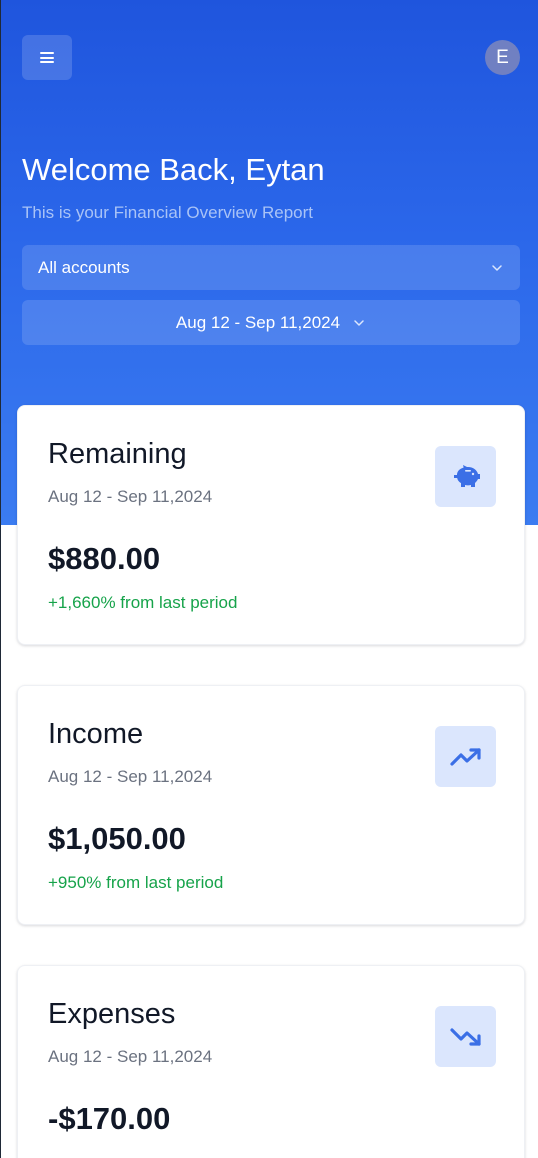 The image size is (538, 1158). Describe the element at coordinates (258, 322) in the screenshot. I see `date-range-value: Aug 12 - Sep 11,2024` at that location.